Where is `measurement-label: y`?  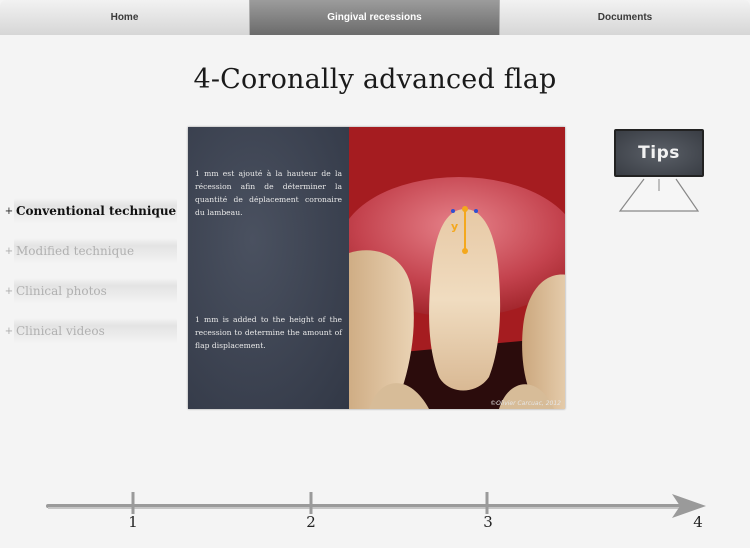
measurement-label: y is located at coordinates (455, 226).